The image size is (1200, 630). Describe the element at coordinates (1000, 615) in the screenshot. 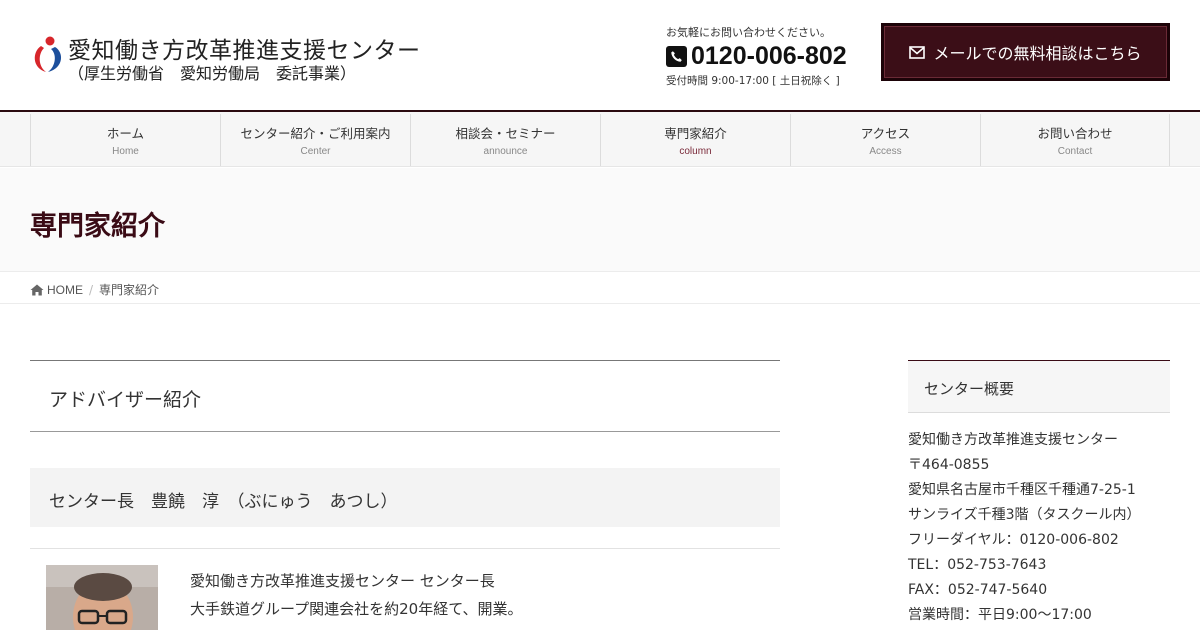

I see `overview-hours: 営業時間：平日9:00～17:00` at that location.